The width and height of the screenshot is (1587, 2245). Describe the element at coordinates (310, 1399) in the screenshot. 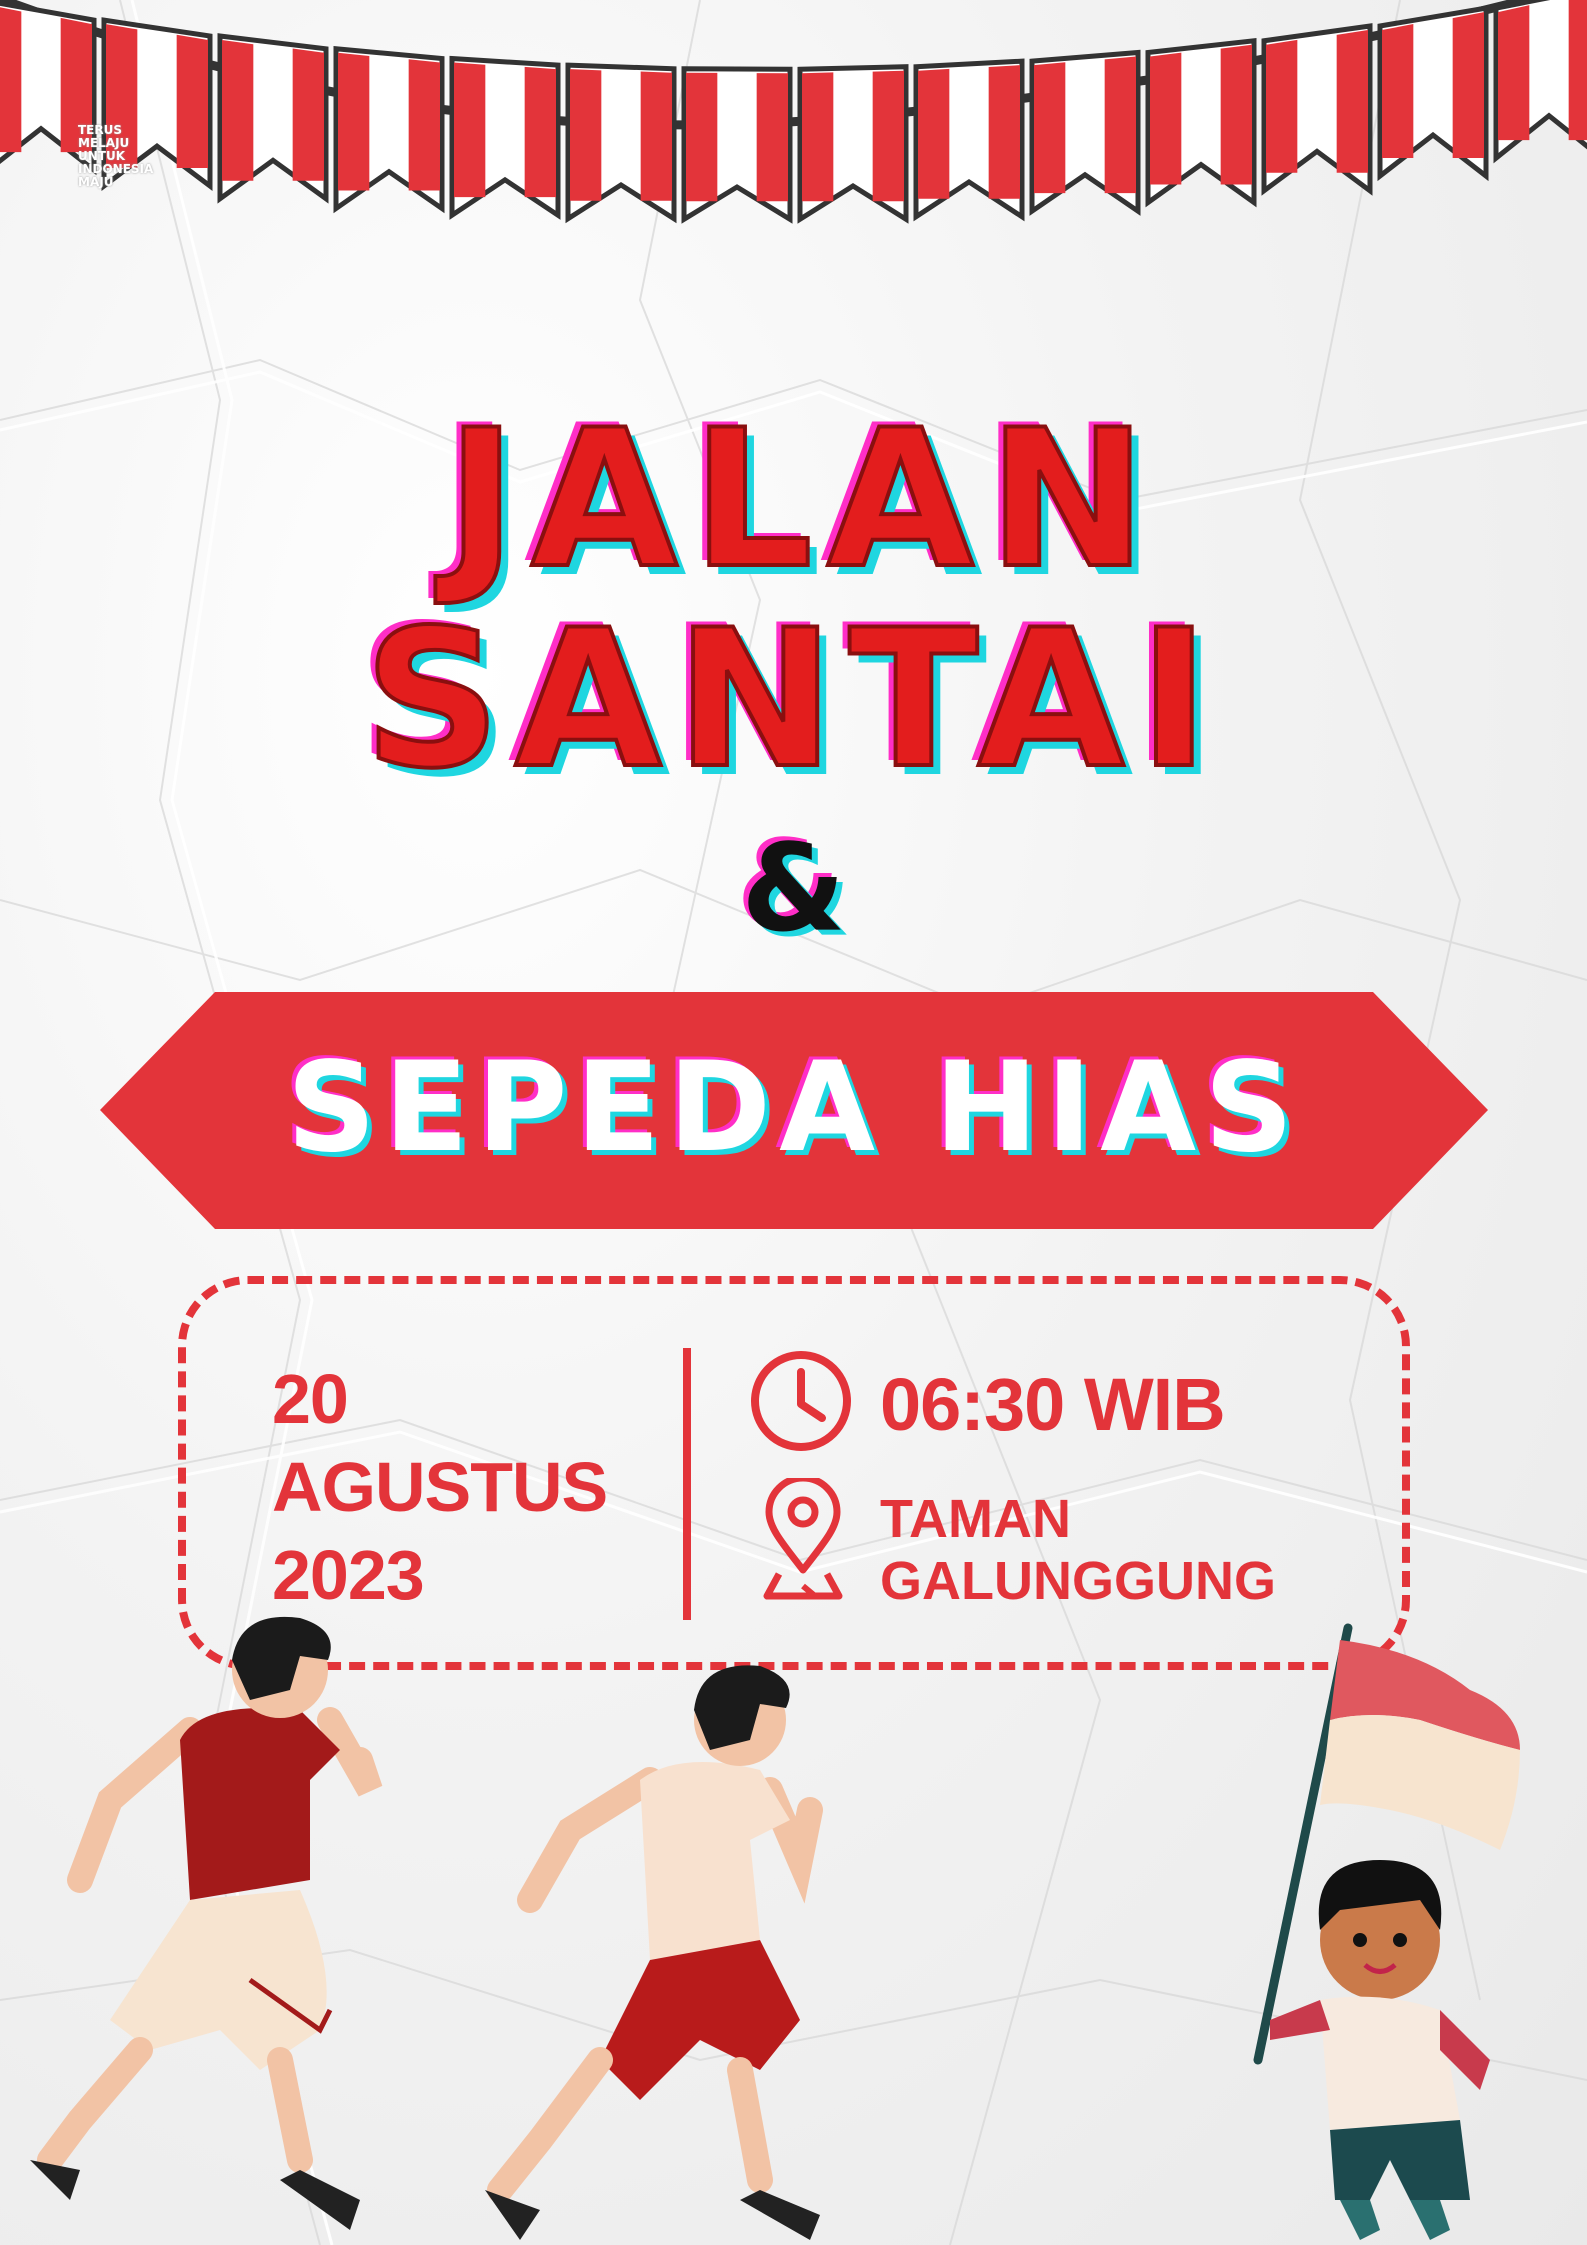

I see `date-day: 20` at that location.